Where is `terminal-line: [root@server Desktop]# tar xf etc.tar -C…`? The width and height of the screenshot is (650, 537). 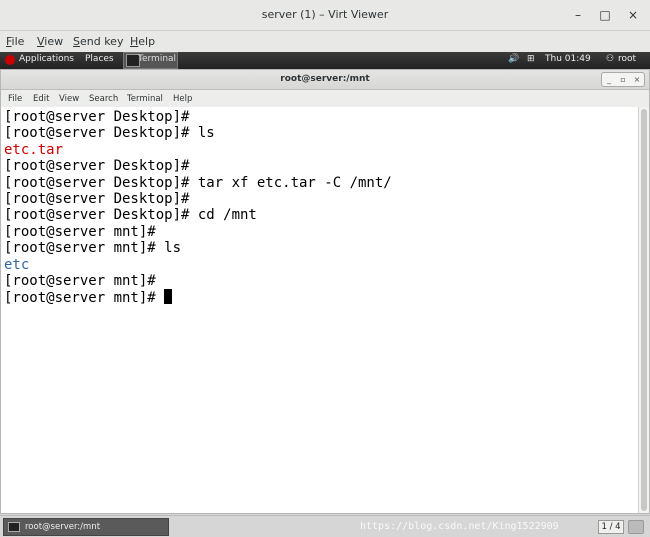
terminal-line: [root@server Desktop]# tar xf etc.tar -C… is located at coordinates (321, 183).